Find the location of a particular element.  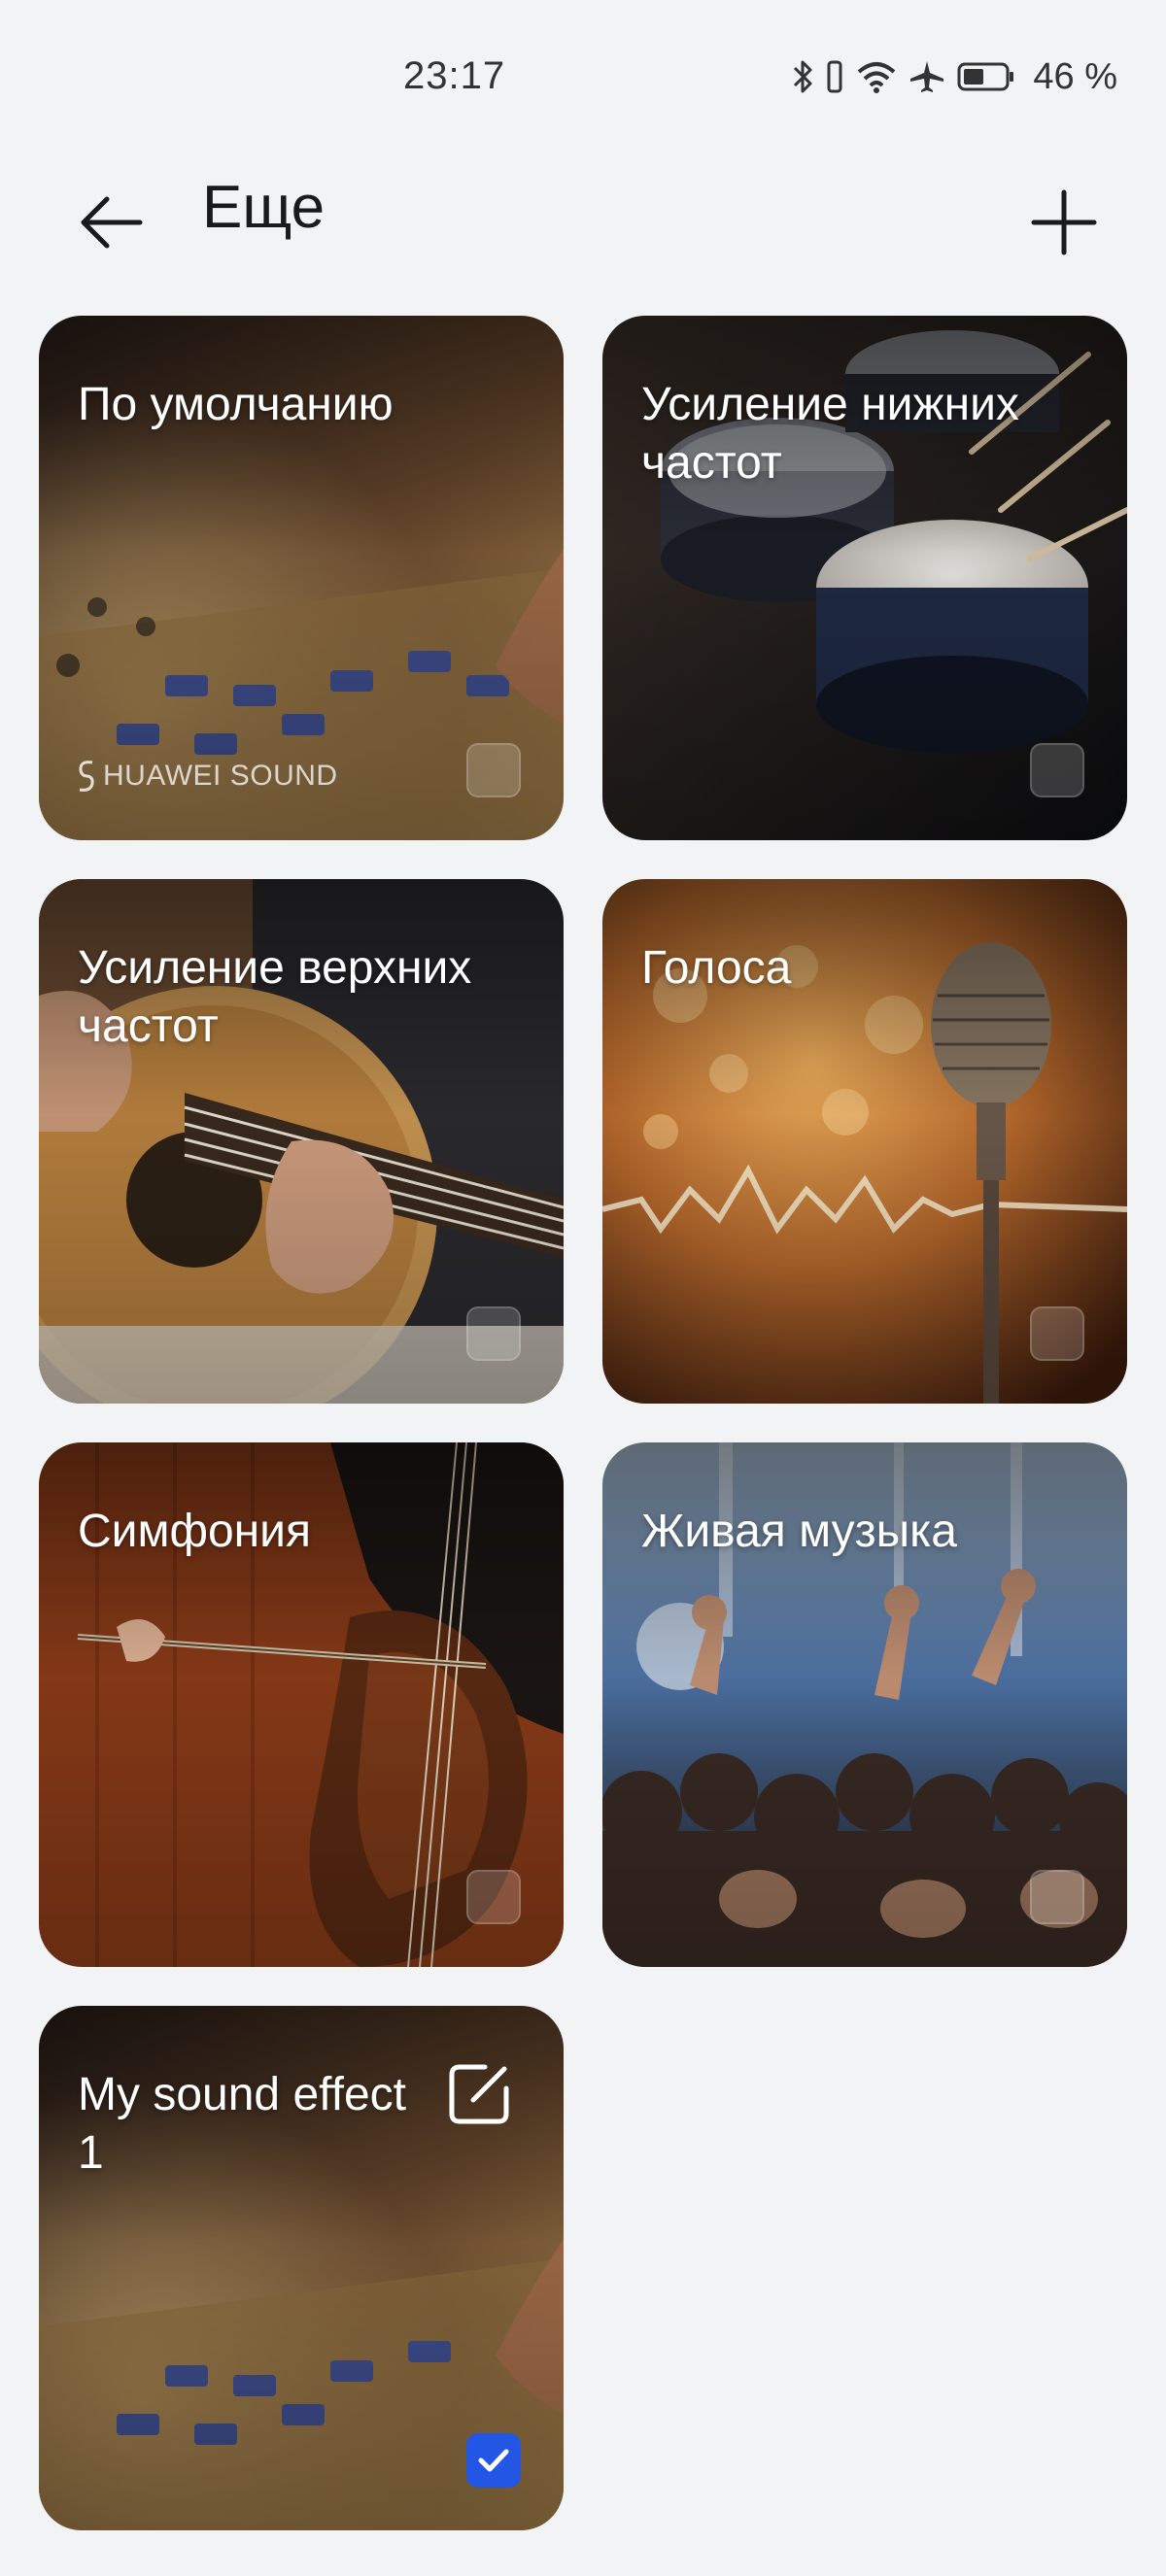

edit-icon is located at coordinates (479, 2094).